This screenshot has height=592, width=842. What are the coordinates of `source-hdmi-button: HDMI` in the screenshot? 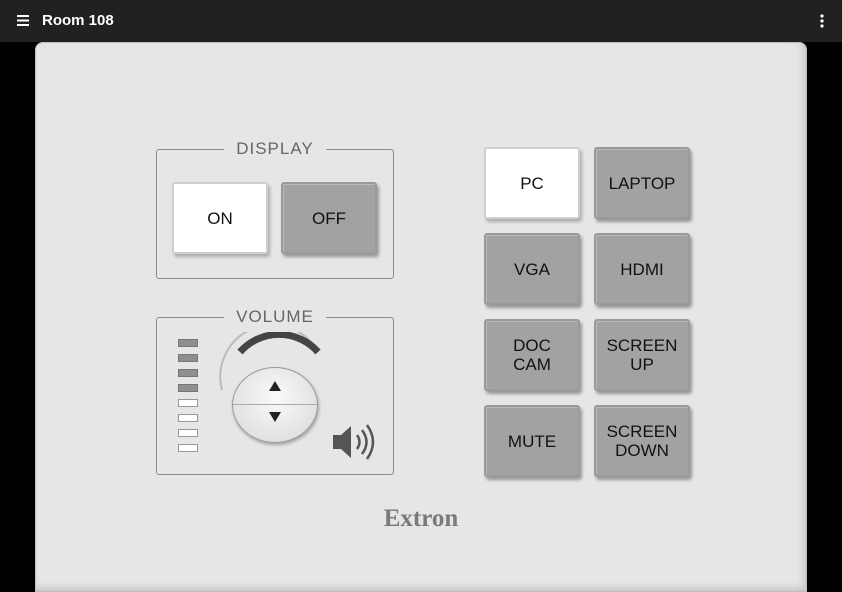 It's located at (642, 269).